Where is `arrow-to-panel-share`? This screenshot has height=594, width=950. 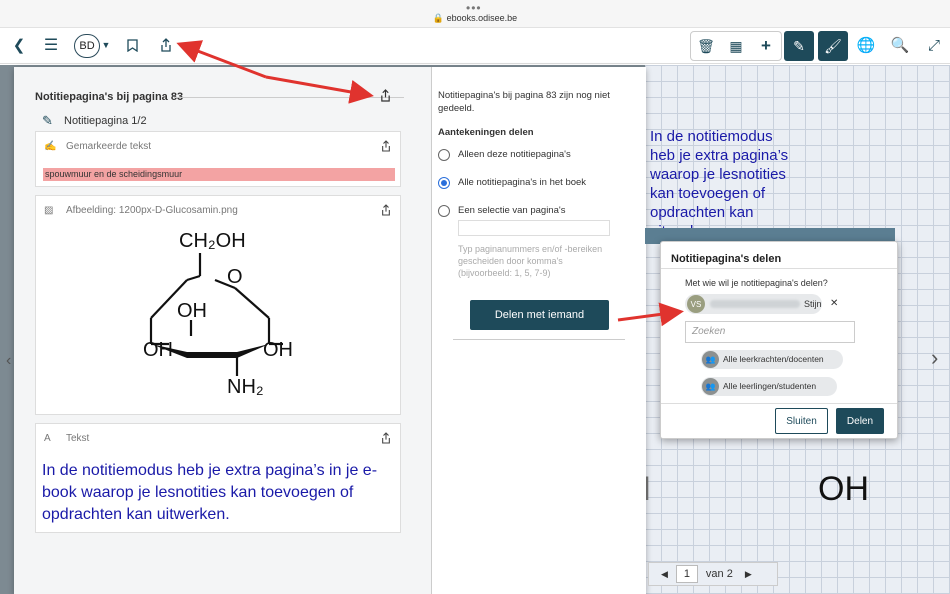 arrow-to-panel-share is located at coordinates (319, 89).